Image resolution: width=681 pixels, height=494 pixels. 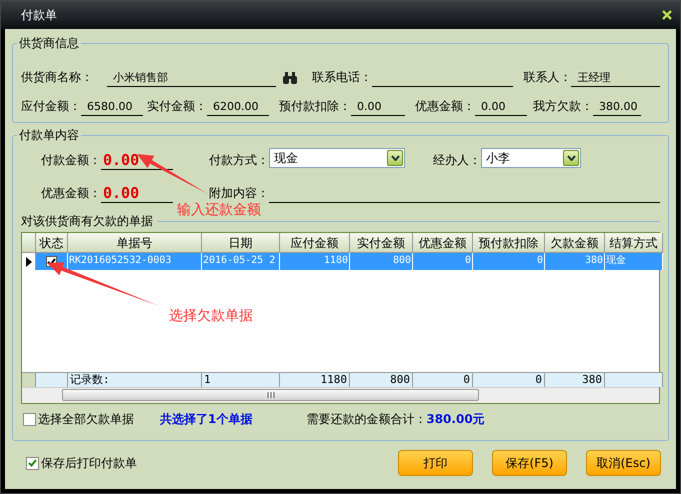 I want to click on total-label: 需要还款的金额合计：, so click(x=366, y=419).